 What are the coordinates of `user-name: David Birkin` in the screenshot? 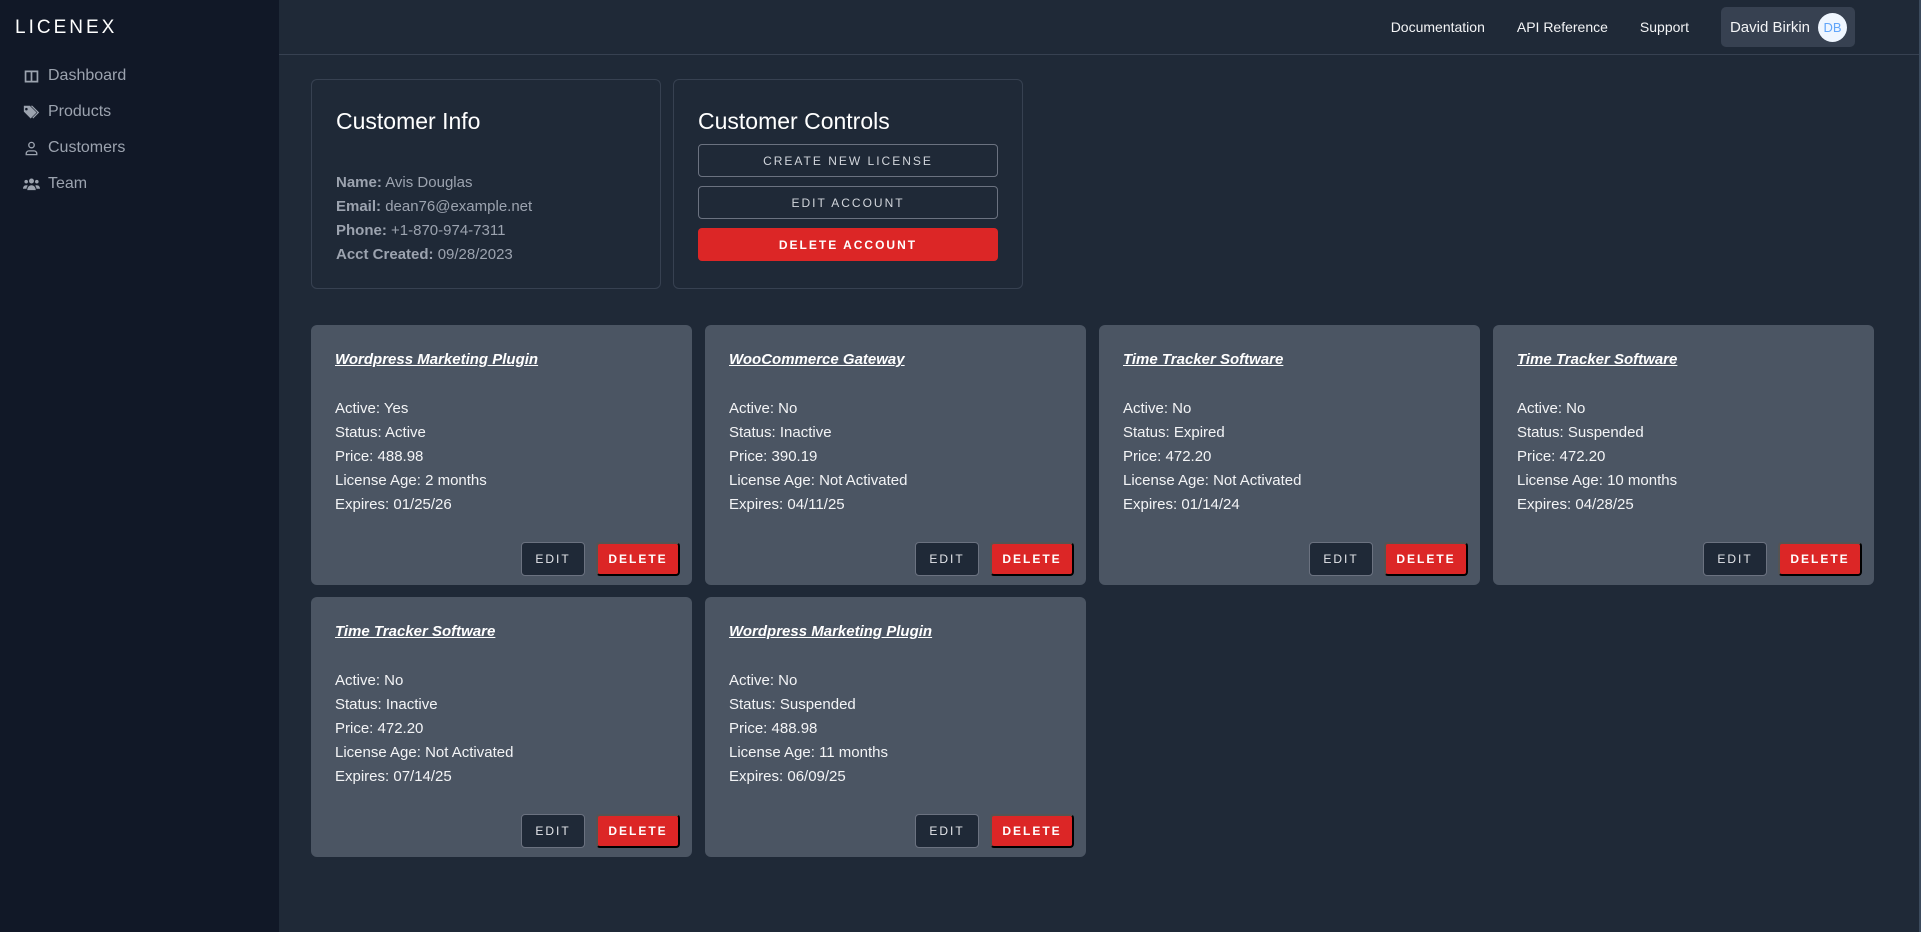 It's located at (1769, 27).